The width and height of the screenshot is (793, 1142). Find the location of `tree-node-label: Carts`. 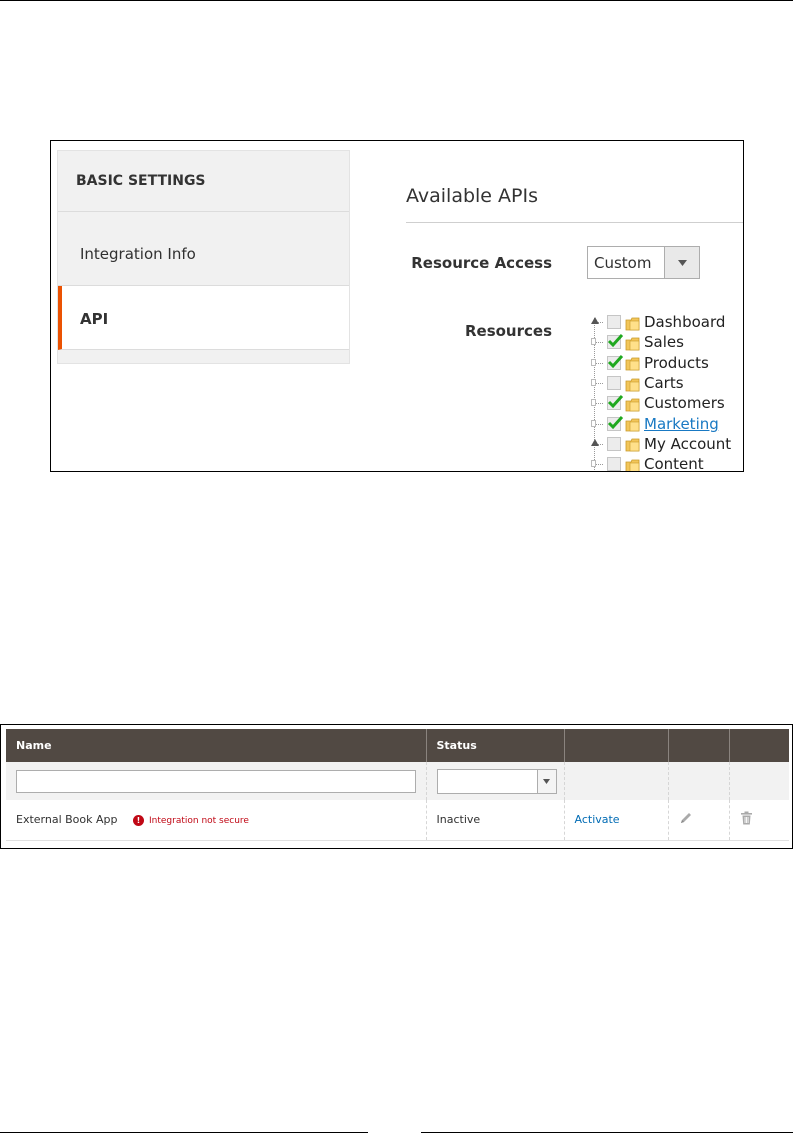

tree-node-label: Carts is located at coordinates (664, 383).